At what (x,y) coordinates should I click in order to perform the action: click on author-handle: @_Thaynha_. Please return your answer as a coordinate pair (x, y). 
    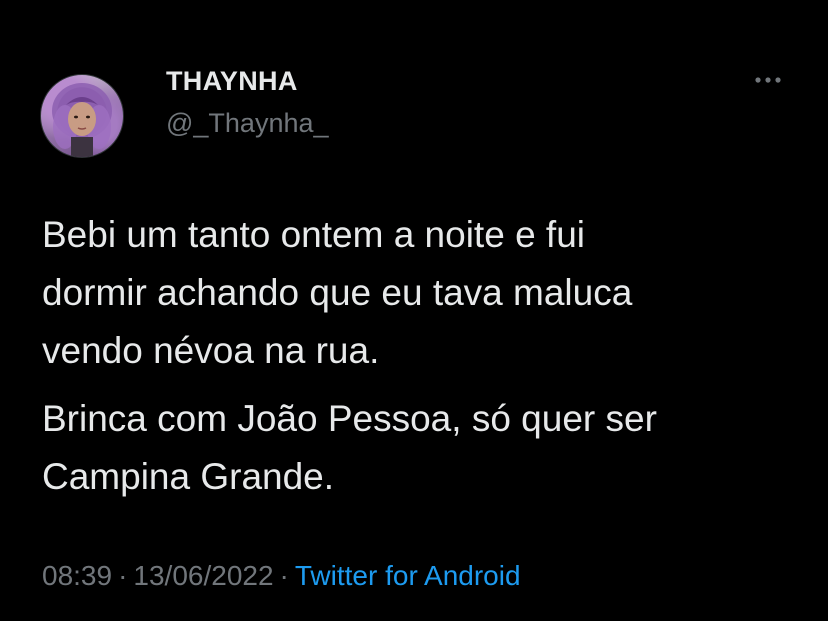
    Looking at the image, I should click on (247, 123).